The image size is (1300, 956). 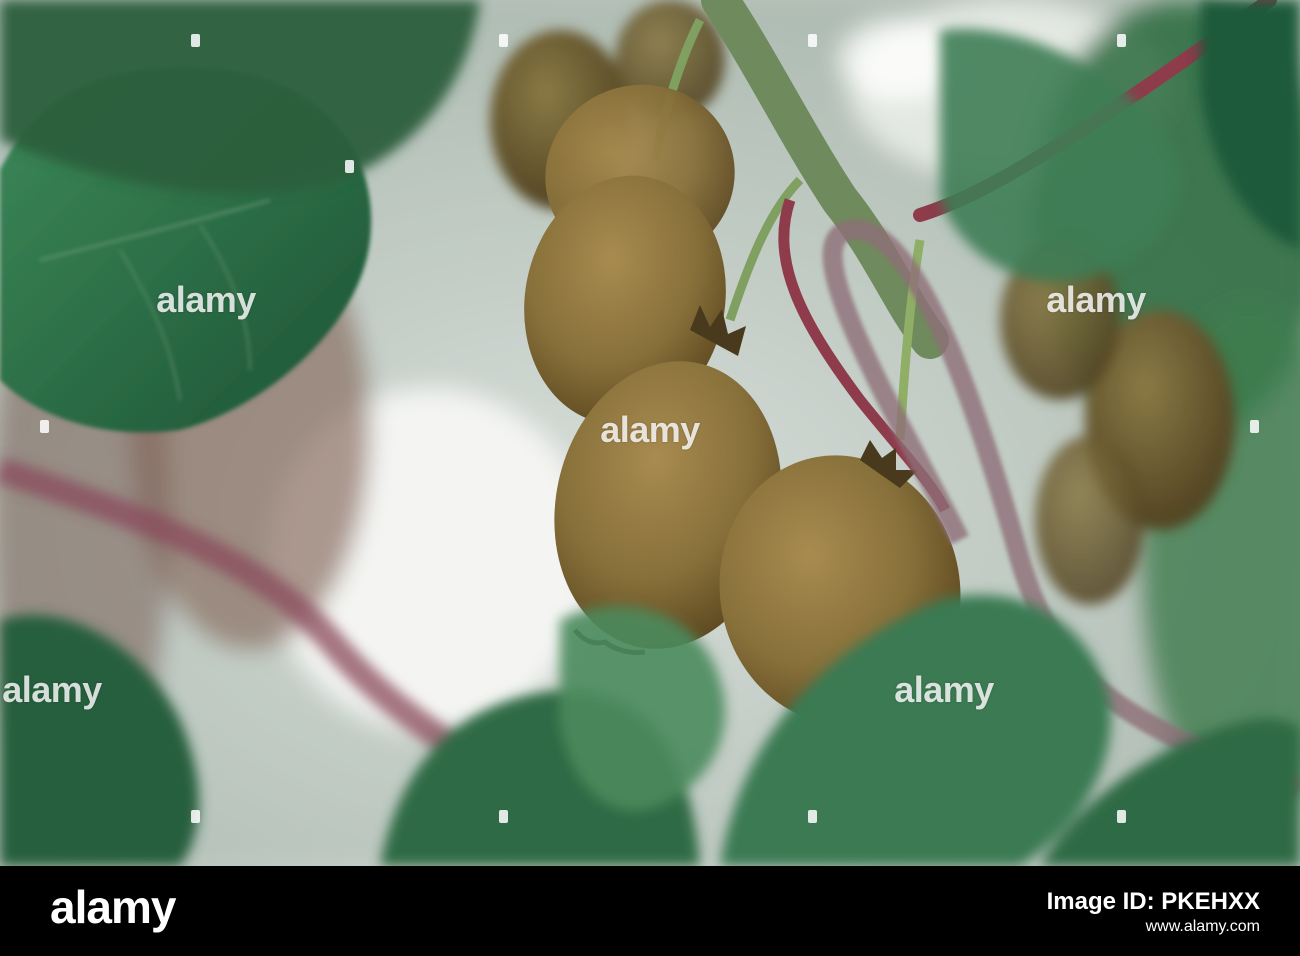 I want to click on footer-logo: alamy, so click(x=113, y=907).